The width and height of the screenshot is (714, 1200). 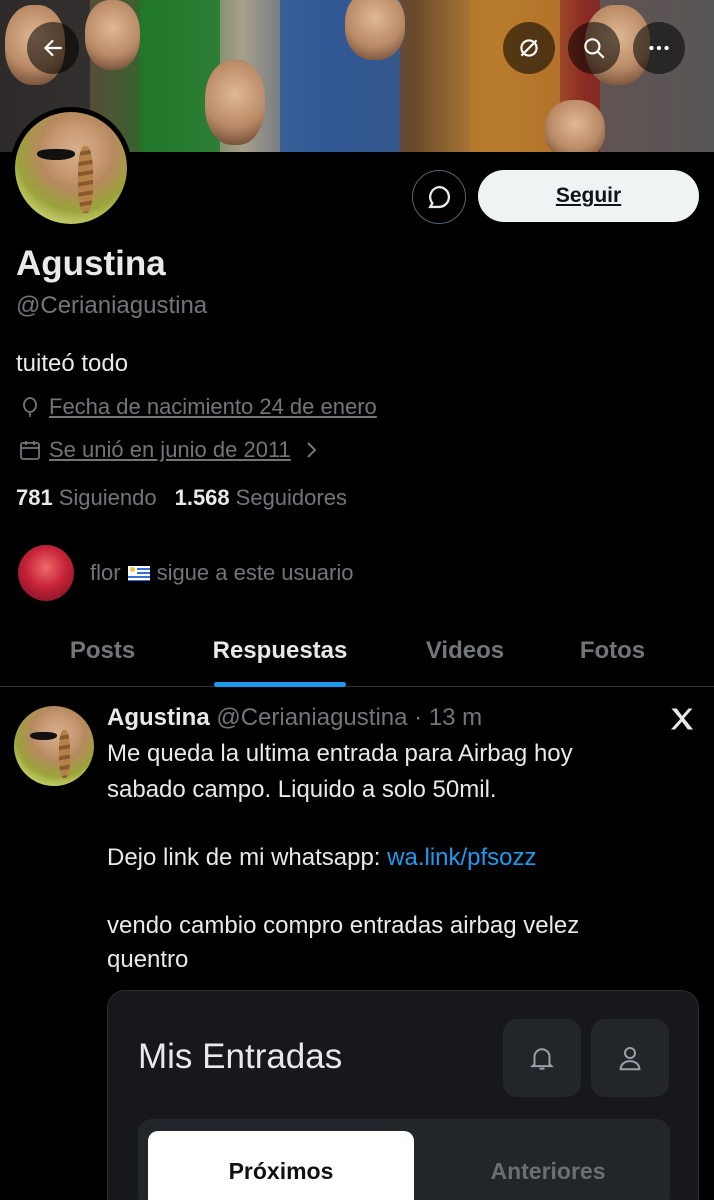 What do you see at coordinates (72, 363) in the screenshot?
I see `profile-bio: tuiteó todo` at bounding box center [72, 363].